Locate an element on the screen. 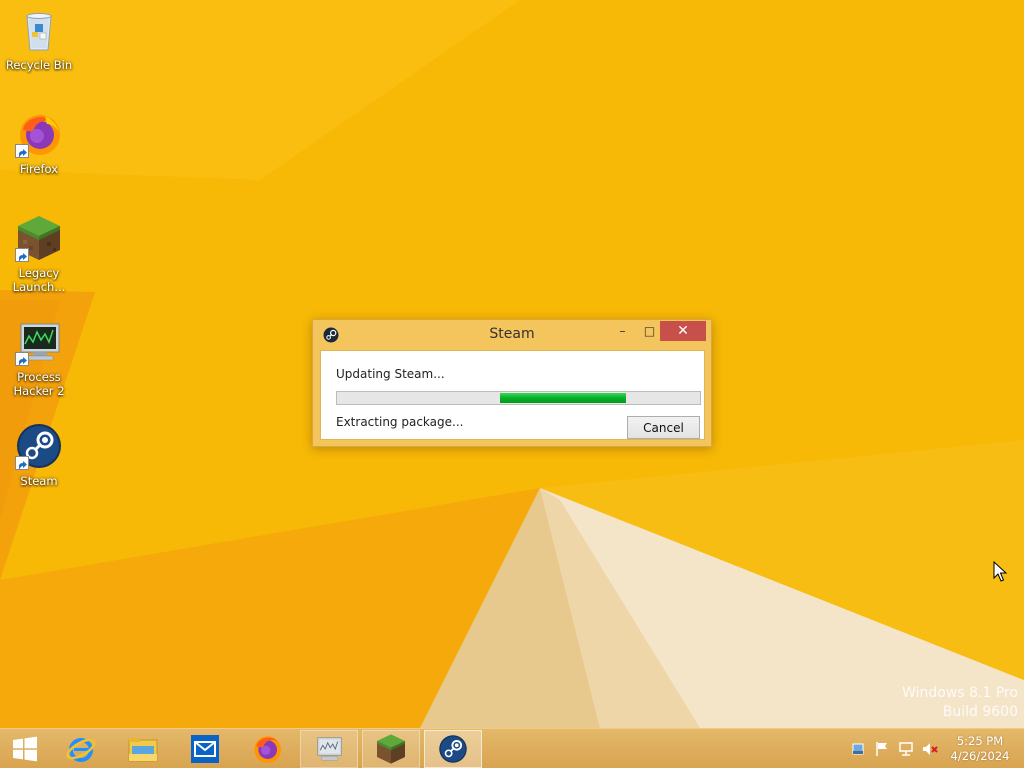 The image size is (1024, 769). maximize-button: □ is located at coordinates (649, 331).